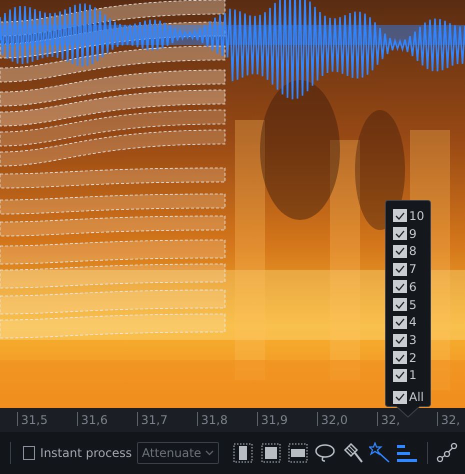  What do you see at coordinates (411, 375) in the screenshot?
I see `harmonic-menu-item: 1` at bounding box center [411, 375].